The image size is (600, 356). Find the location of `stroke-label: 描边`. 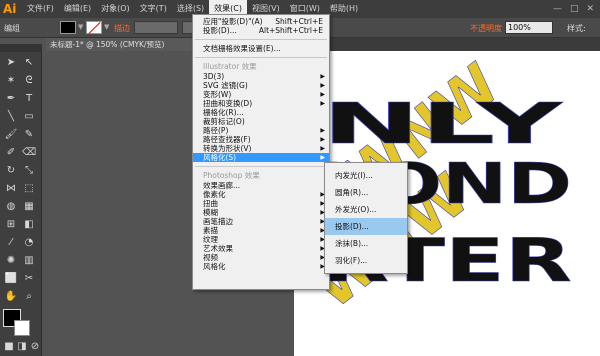

stroke-label: 描边 is located at coordinates (122, 28).